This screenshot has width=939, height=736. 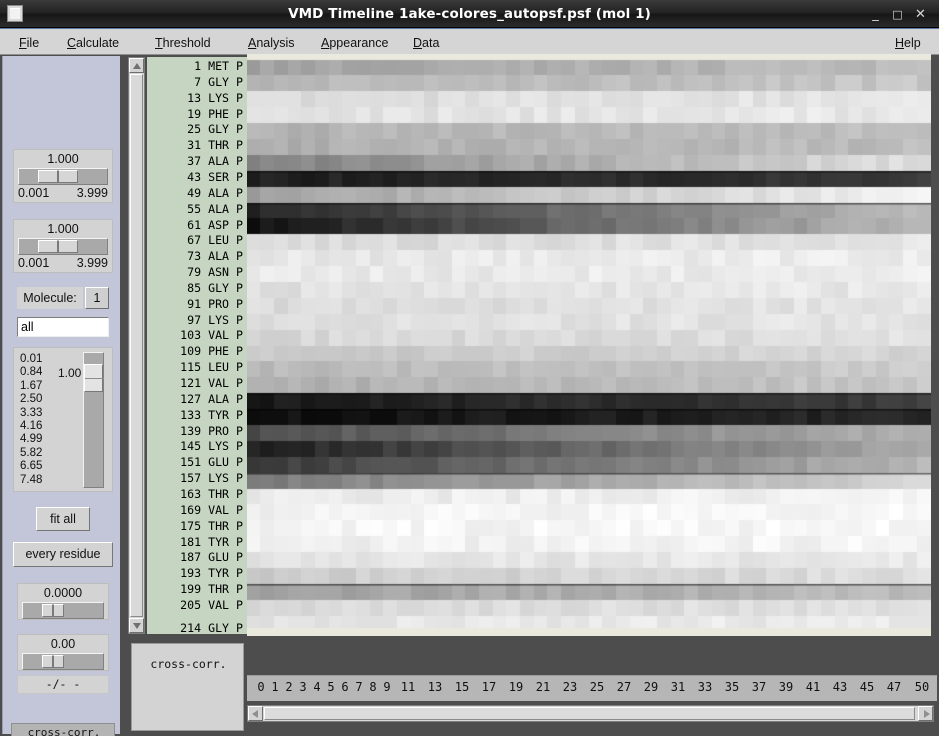 What do you see at coordinates (867, 687) in the screenshot?
I see `frame-axis-tick: 45` at bounding box center [867, 687].